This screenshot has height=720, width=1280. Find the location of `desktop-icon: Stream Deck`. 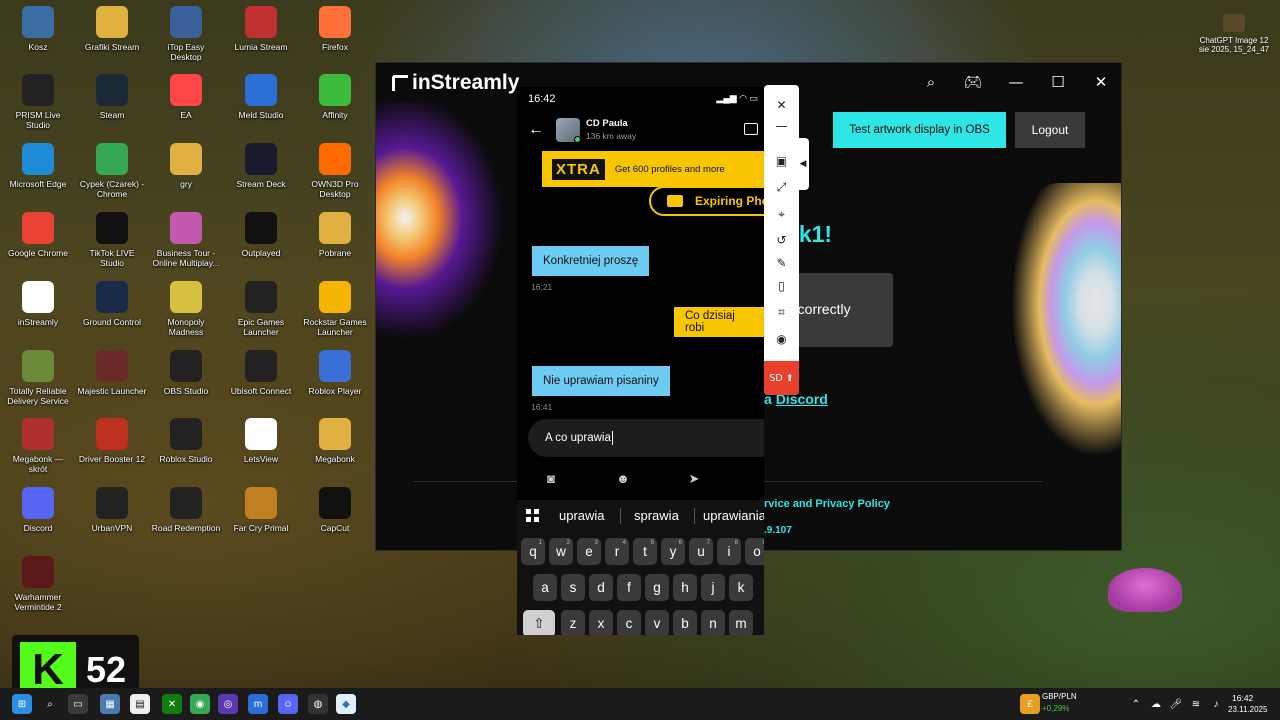

desktop-icon: Stream Deck is located at coordinates (261, 166).